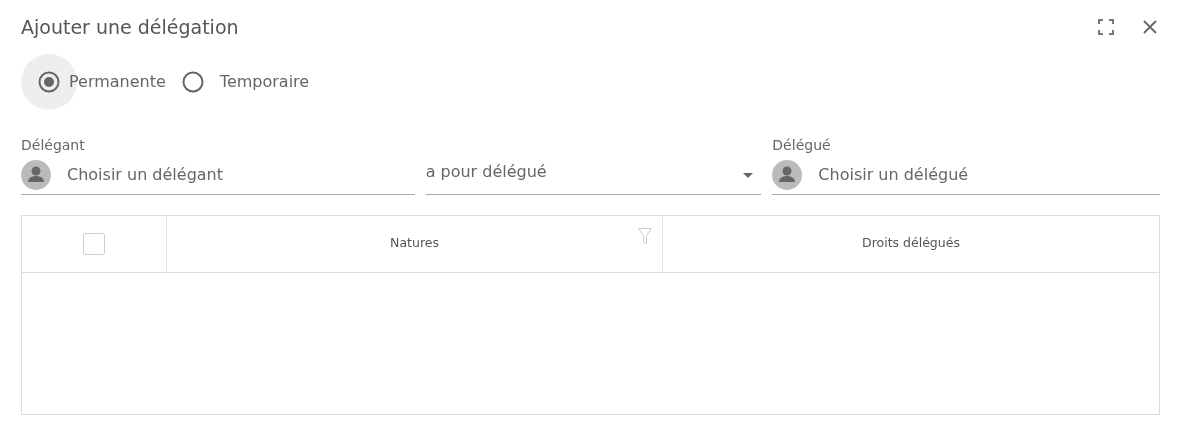 The width and height of the screenshot is (1187, 427). I want to click on radio-option: Temporaire, so click(245, 81).